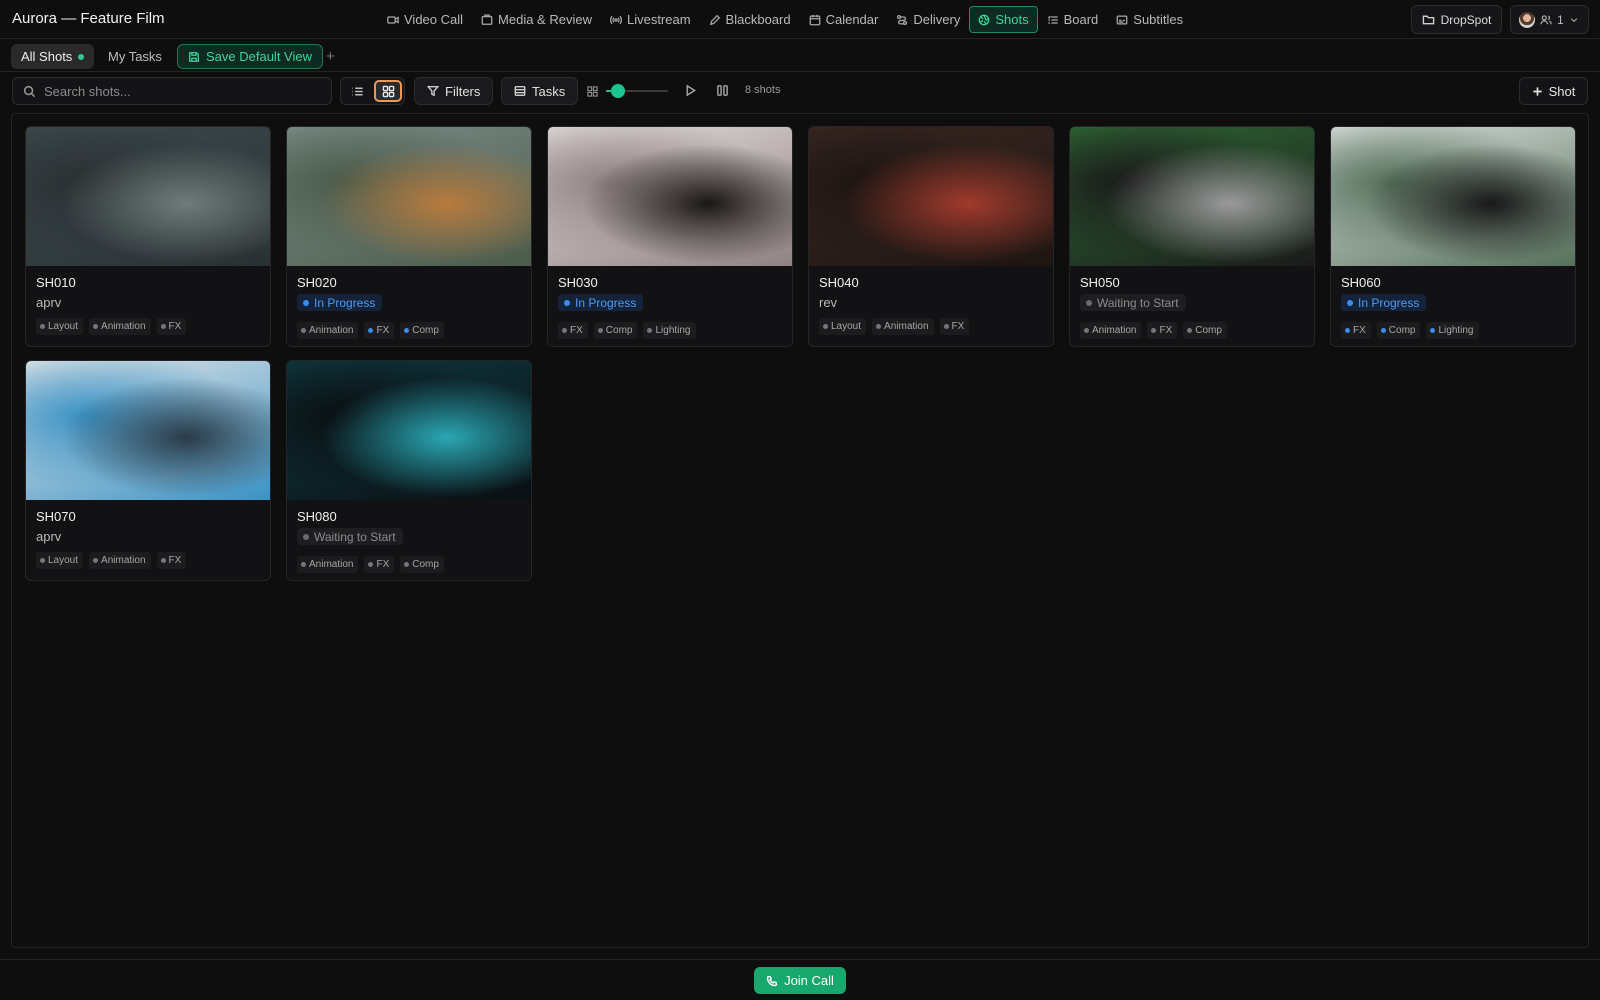  Describe the element at coordinates (658, 19) in the screenshot. I see `nav-label: Livestream` at that location.